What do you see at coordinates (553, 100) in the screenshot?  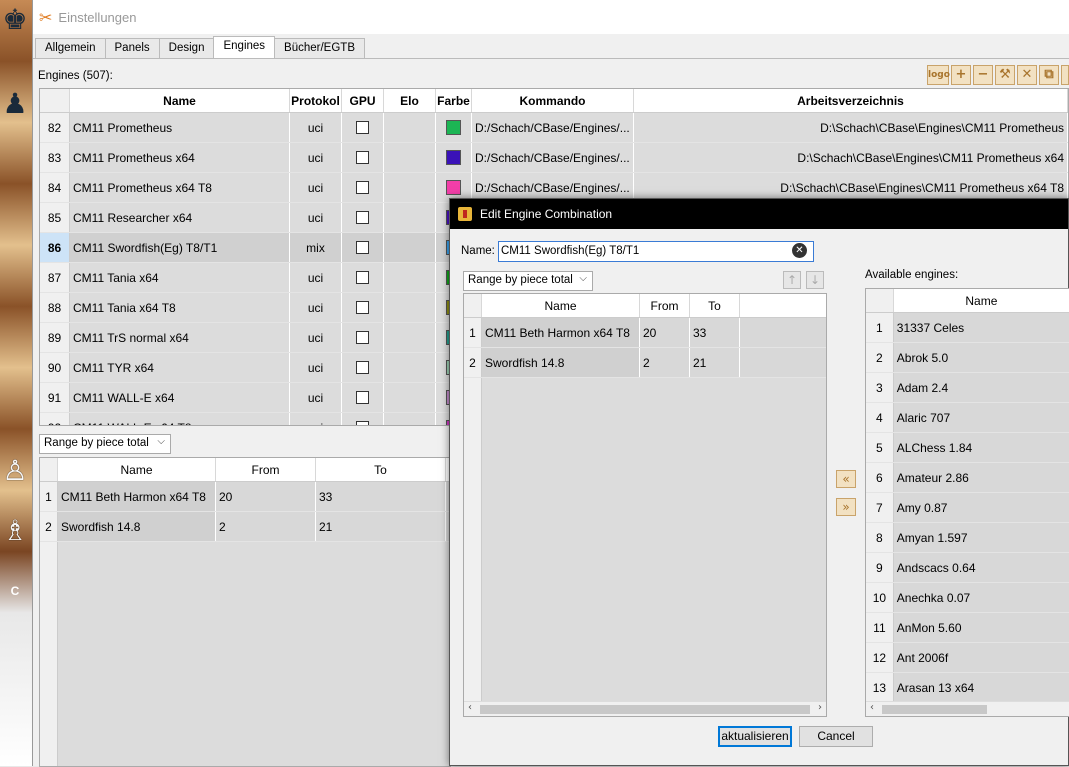 I see `column-header-kommando: Kommando` at bounding box center [553, 100].